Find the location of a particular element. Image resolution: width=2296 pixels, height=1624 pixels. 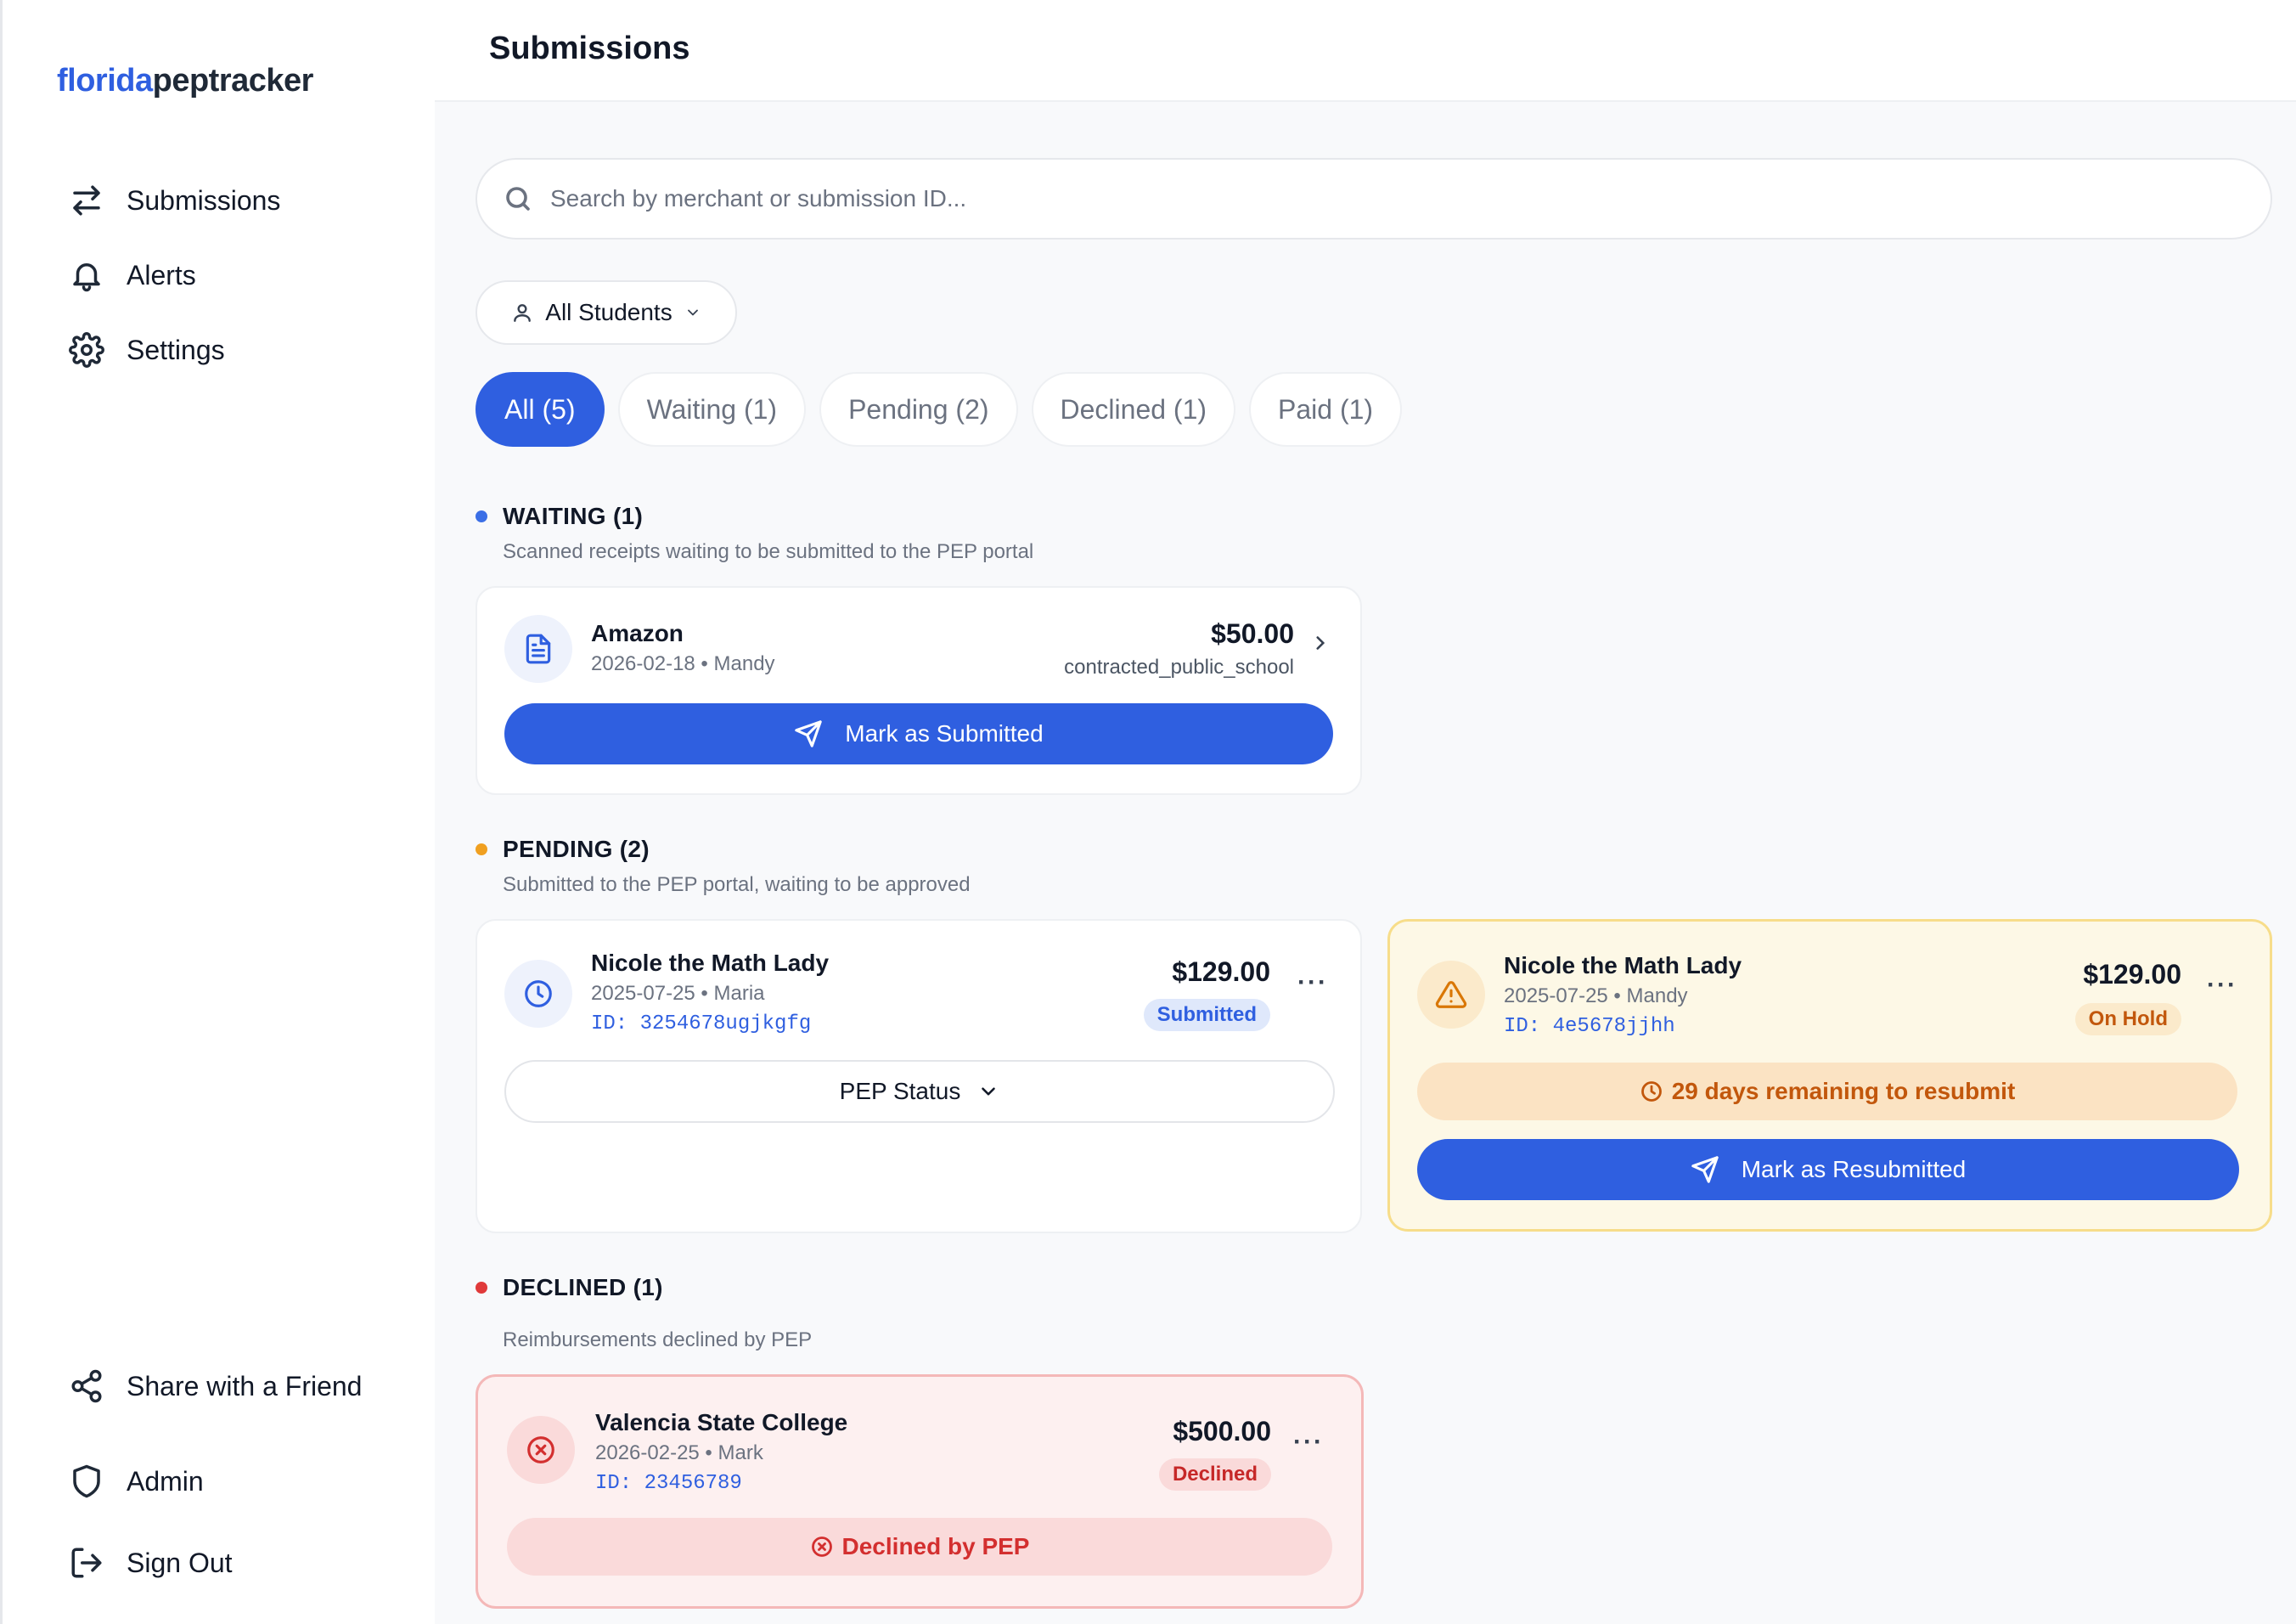

brand-logo-part2: peptracker is located at coordinates (233, 81).